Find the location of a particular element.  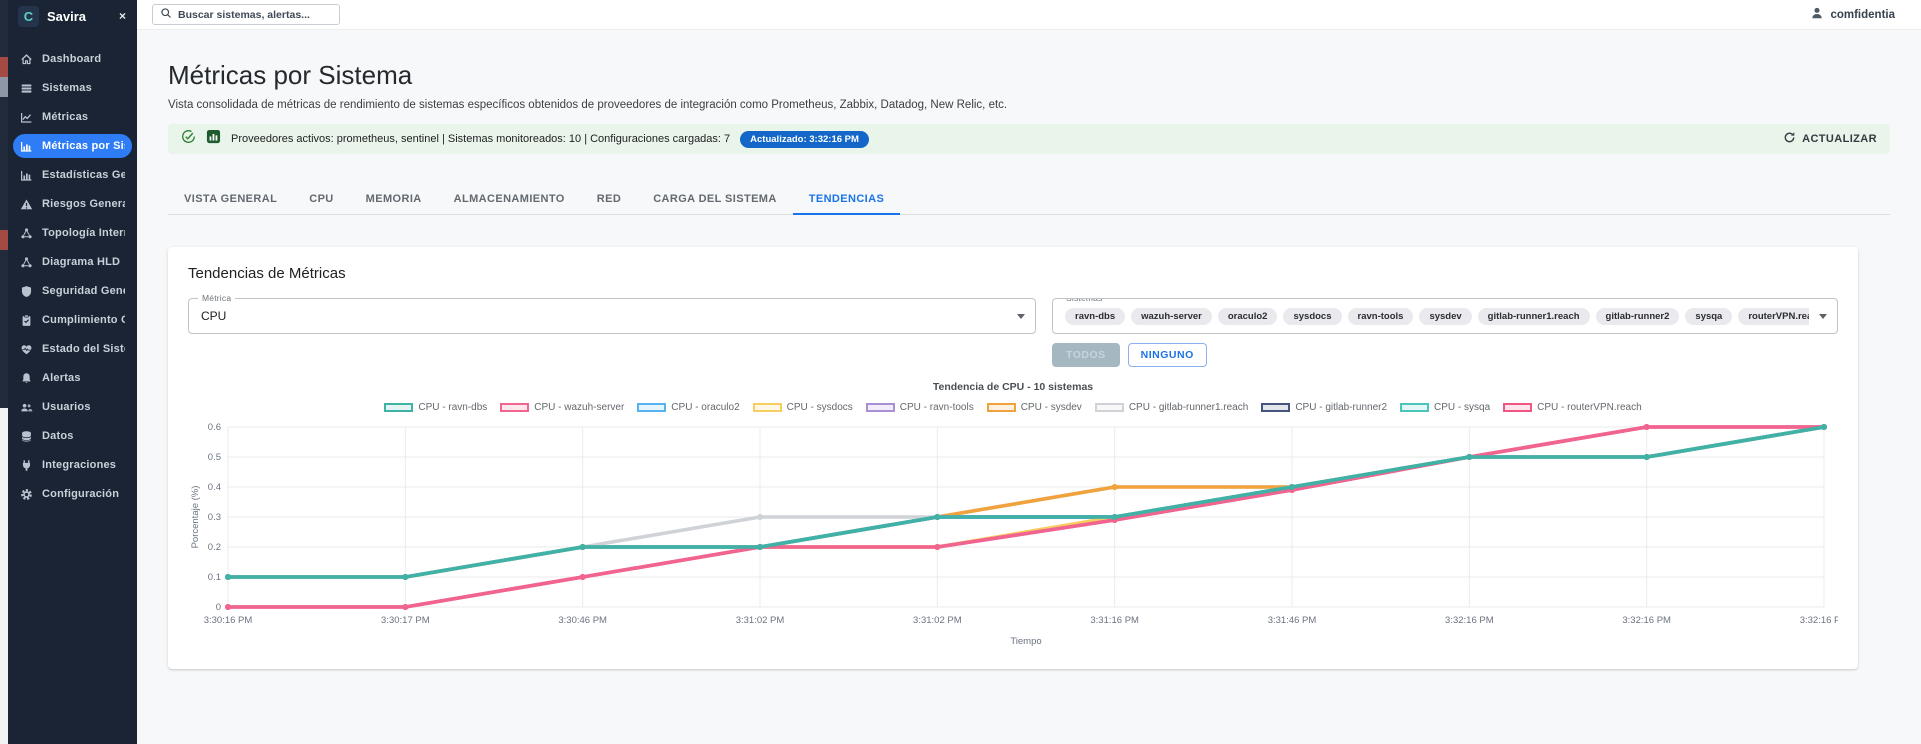

sidebar-item-label: Dashboard is located at coordinates (72, 59).